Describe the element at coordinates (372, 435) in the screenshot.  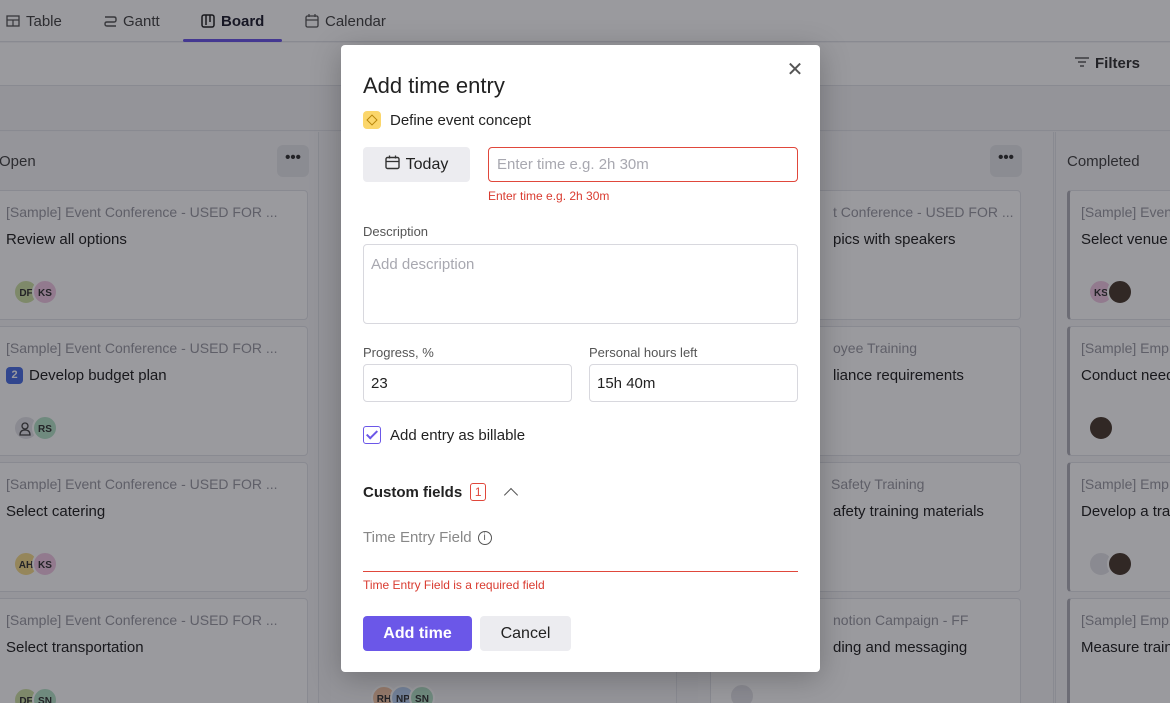
I see `billable-checkbox` at that location.